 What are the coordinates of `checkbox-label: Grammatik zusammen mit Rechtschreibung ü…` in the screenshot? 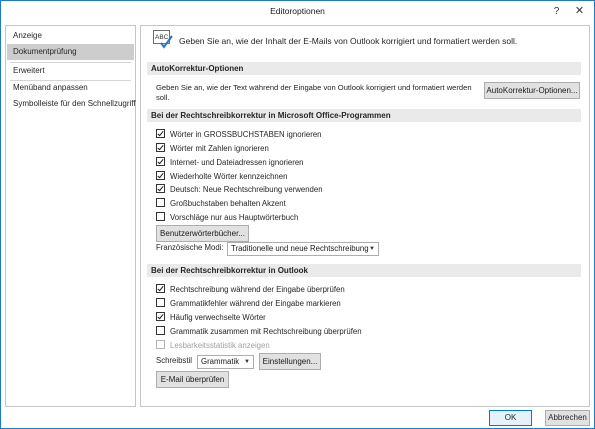 It's located at (266, 331).